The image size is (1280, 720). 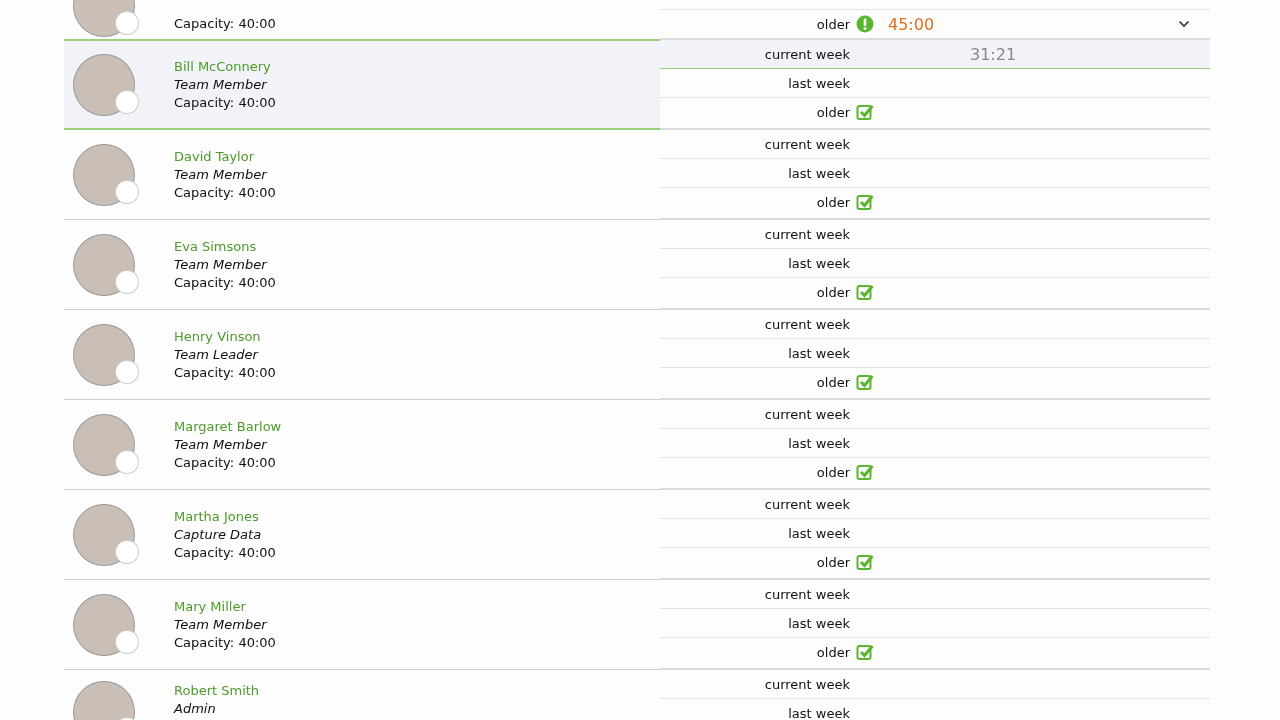 I want to click on chevron-down-icon, so click(x=1184, y=24).